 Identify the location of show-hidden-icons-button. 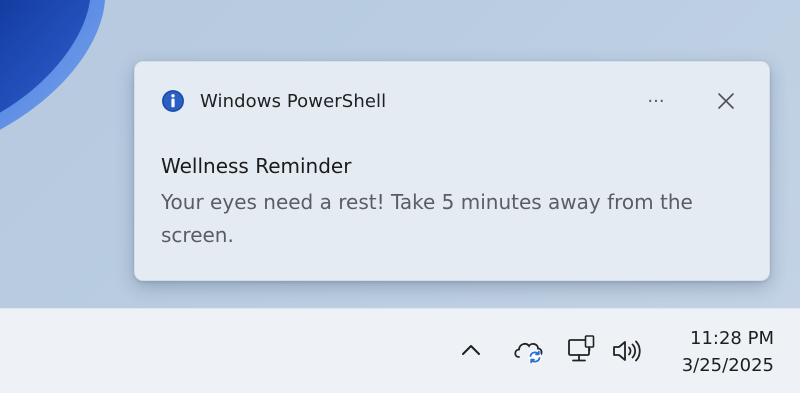
(471, 350).